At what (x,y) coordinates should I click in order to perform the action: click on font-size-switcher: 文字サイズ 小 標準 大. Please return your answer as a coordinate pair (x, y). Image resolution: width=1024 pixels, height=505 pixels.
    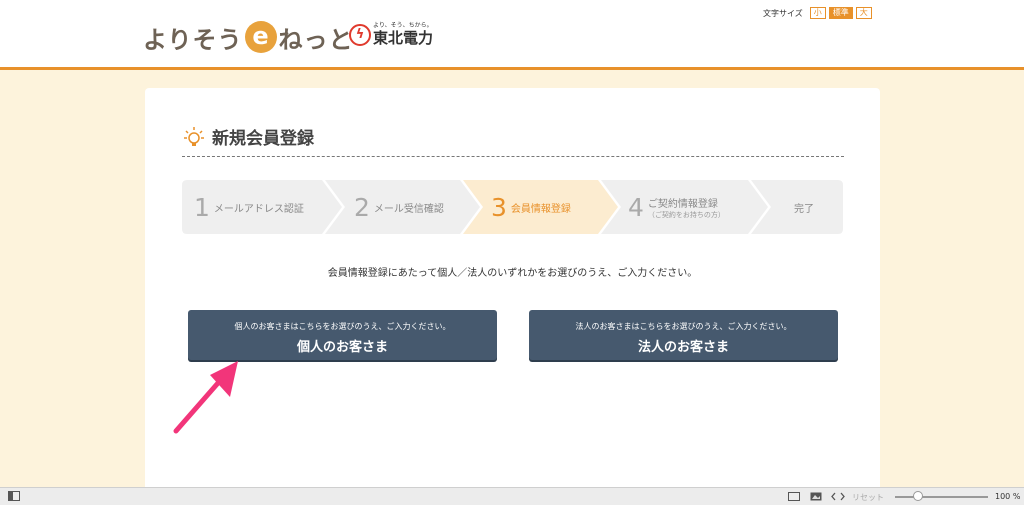
    Looking at the image, I should click on (817, 13).